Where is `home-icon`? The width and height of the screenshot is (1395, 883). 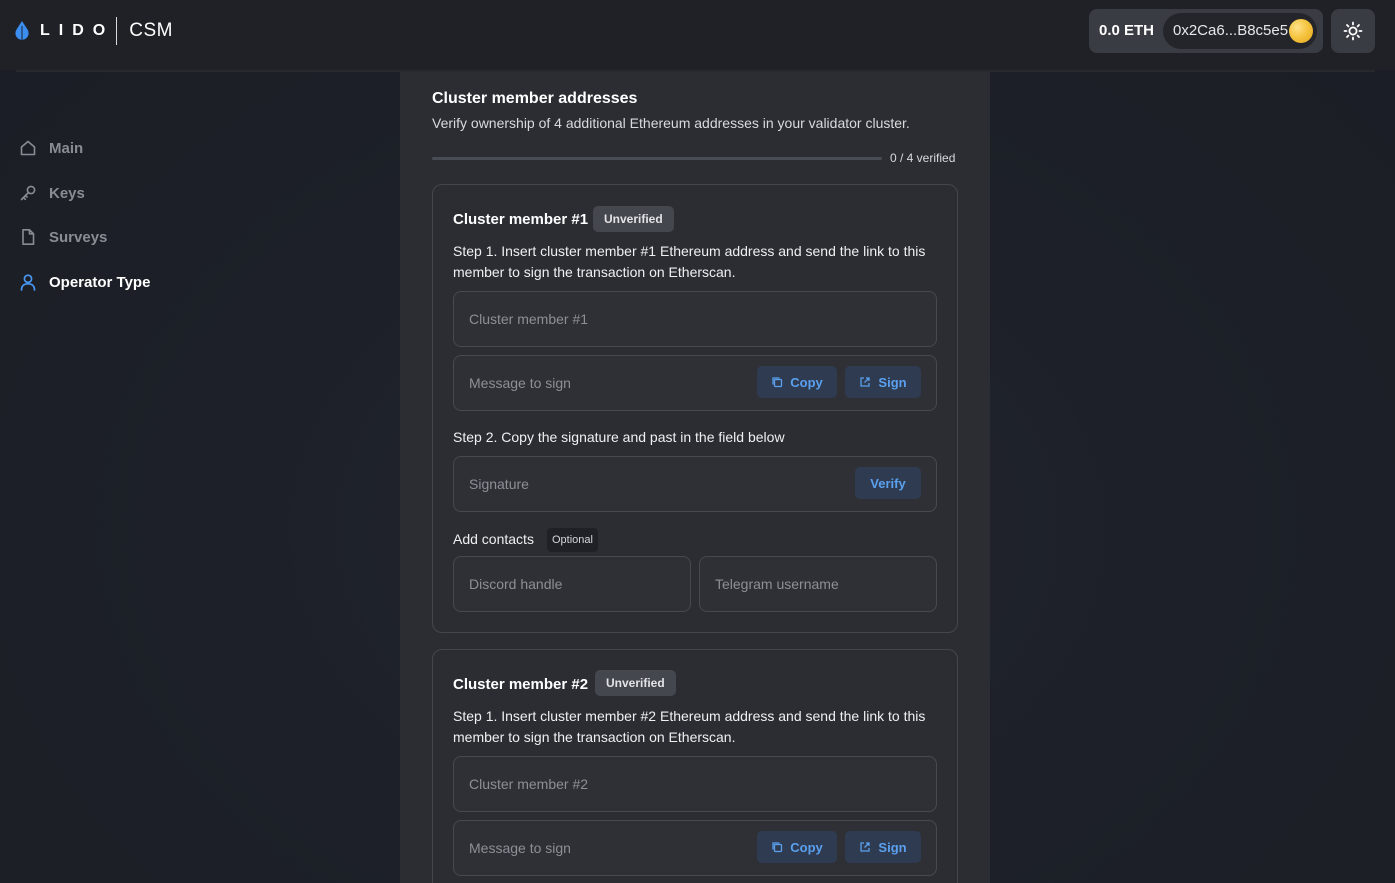
home-icon is located at coordinates (28, 148).